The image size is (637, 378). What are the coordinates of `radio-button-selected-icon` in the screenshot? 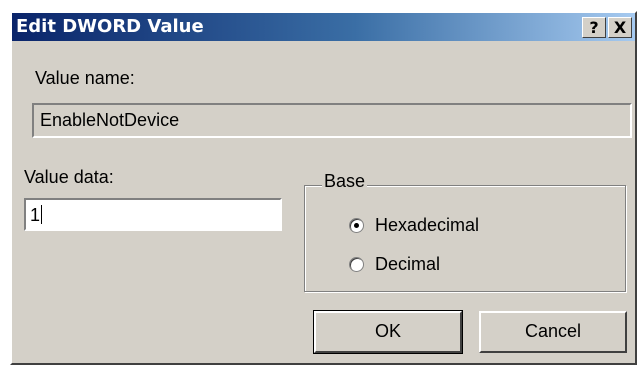 It's located at (356, 225).